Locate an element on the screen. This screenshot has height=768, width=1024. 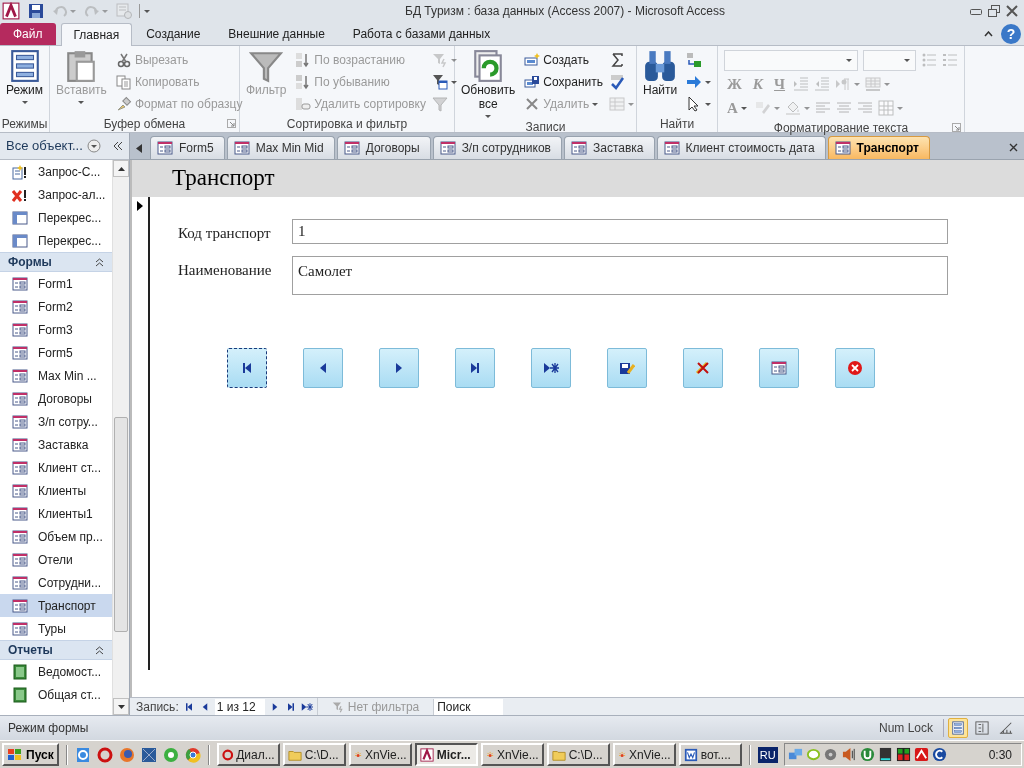
chat-icon is located at coordinates (170, 754).